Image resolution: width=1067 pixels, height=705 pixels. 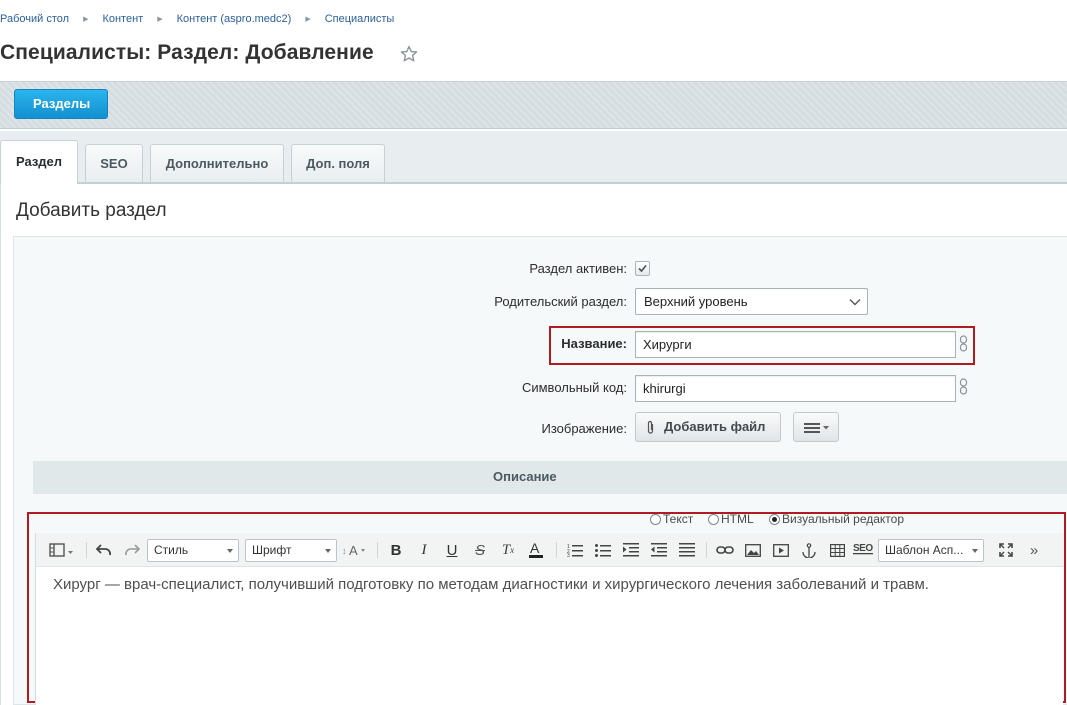 What do you see at coordinates (114, 163) in the screenshot?
I see `tab-seo: SEO` at bounding box center [114, 163].